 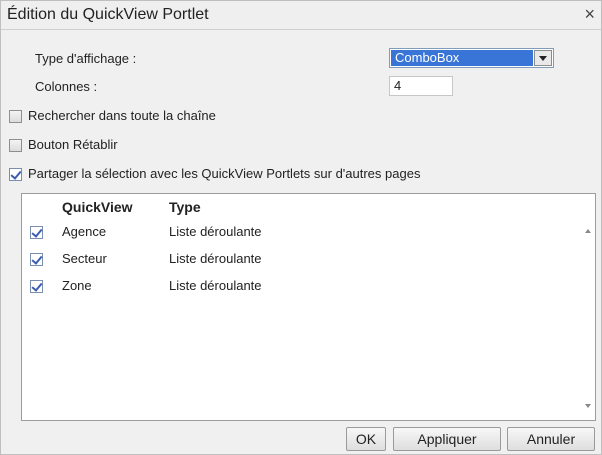 What do you see at coordinates (66, 86) in the screenshot?
I see `columns-label: Colonnes :` at bounding box center [66, 86].